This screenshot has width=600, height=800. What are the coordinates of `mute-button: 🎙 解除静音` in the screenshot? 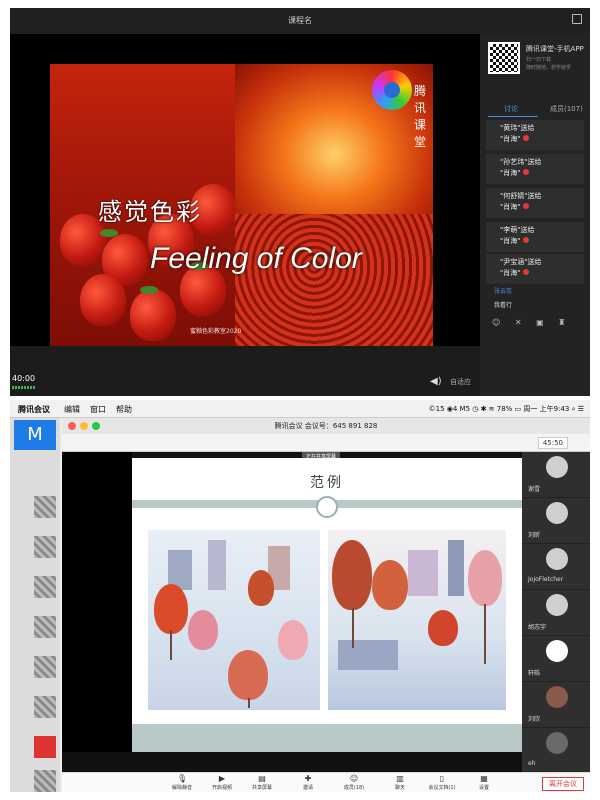 It's located at (182, 783).